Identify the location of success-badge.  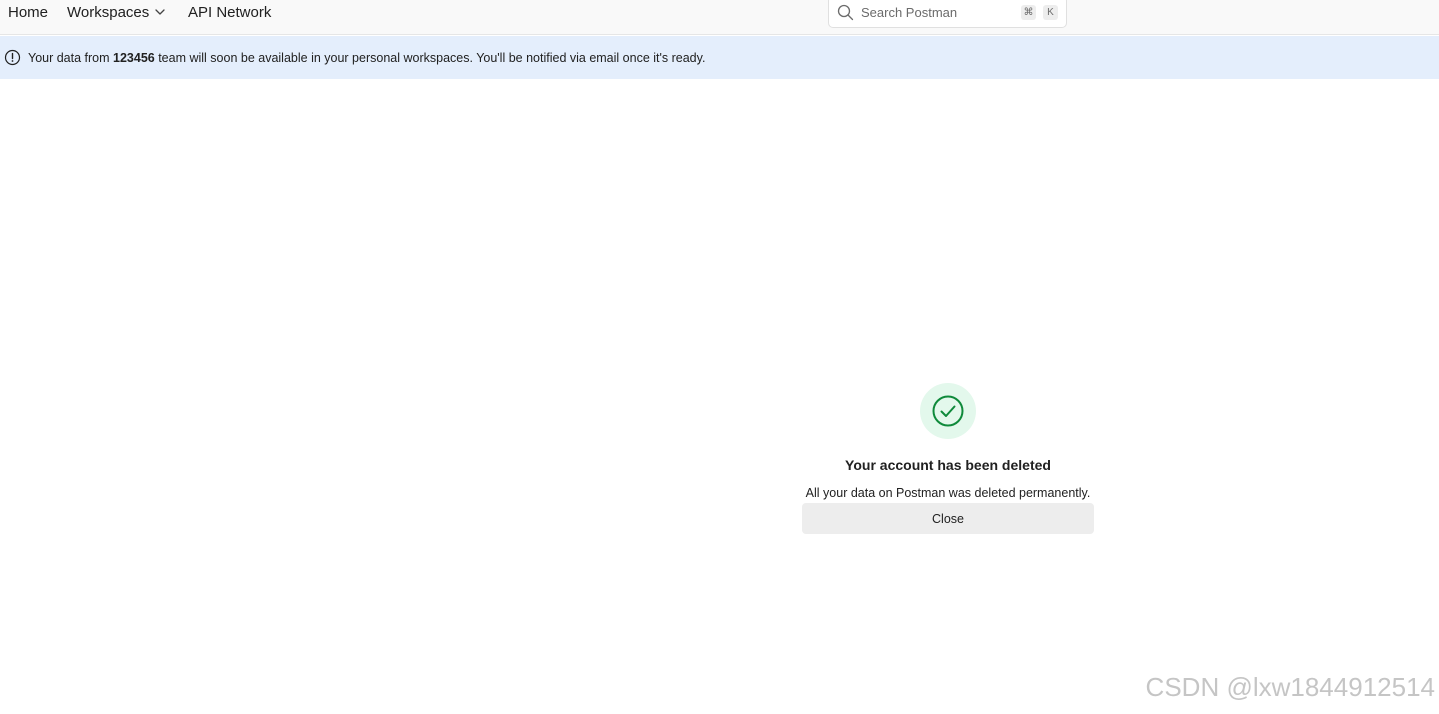
(948, 411).